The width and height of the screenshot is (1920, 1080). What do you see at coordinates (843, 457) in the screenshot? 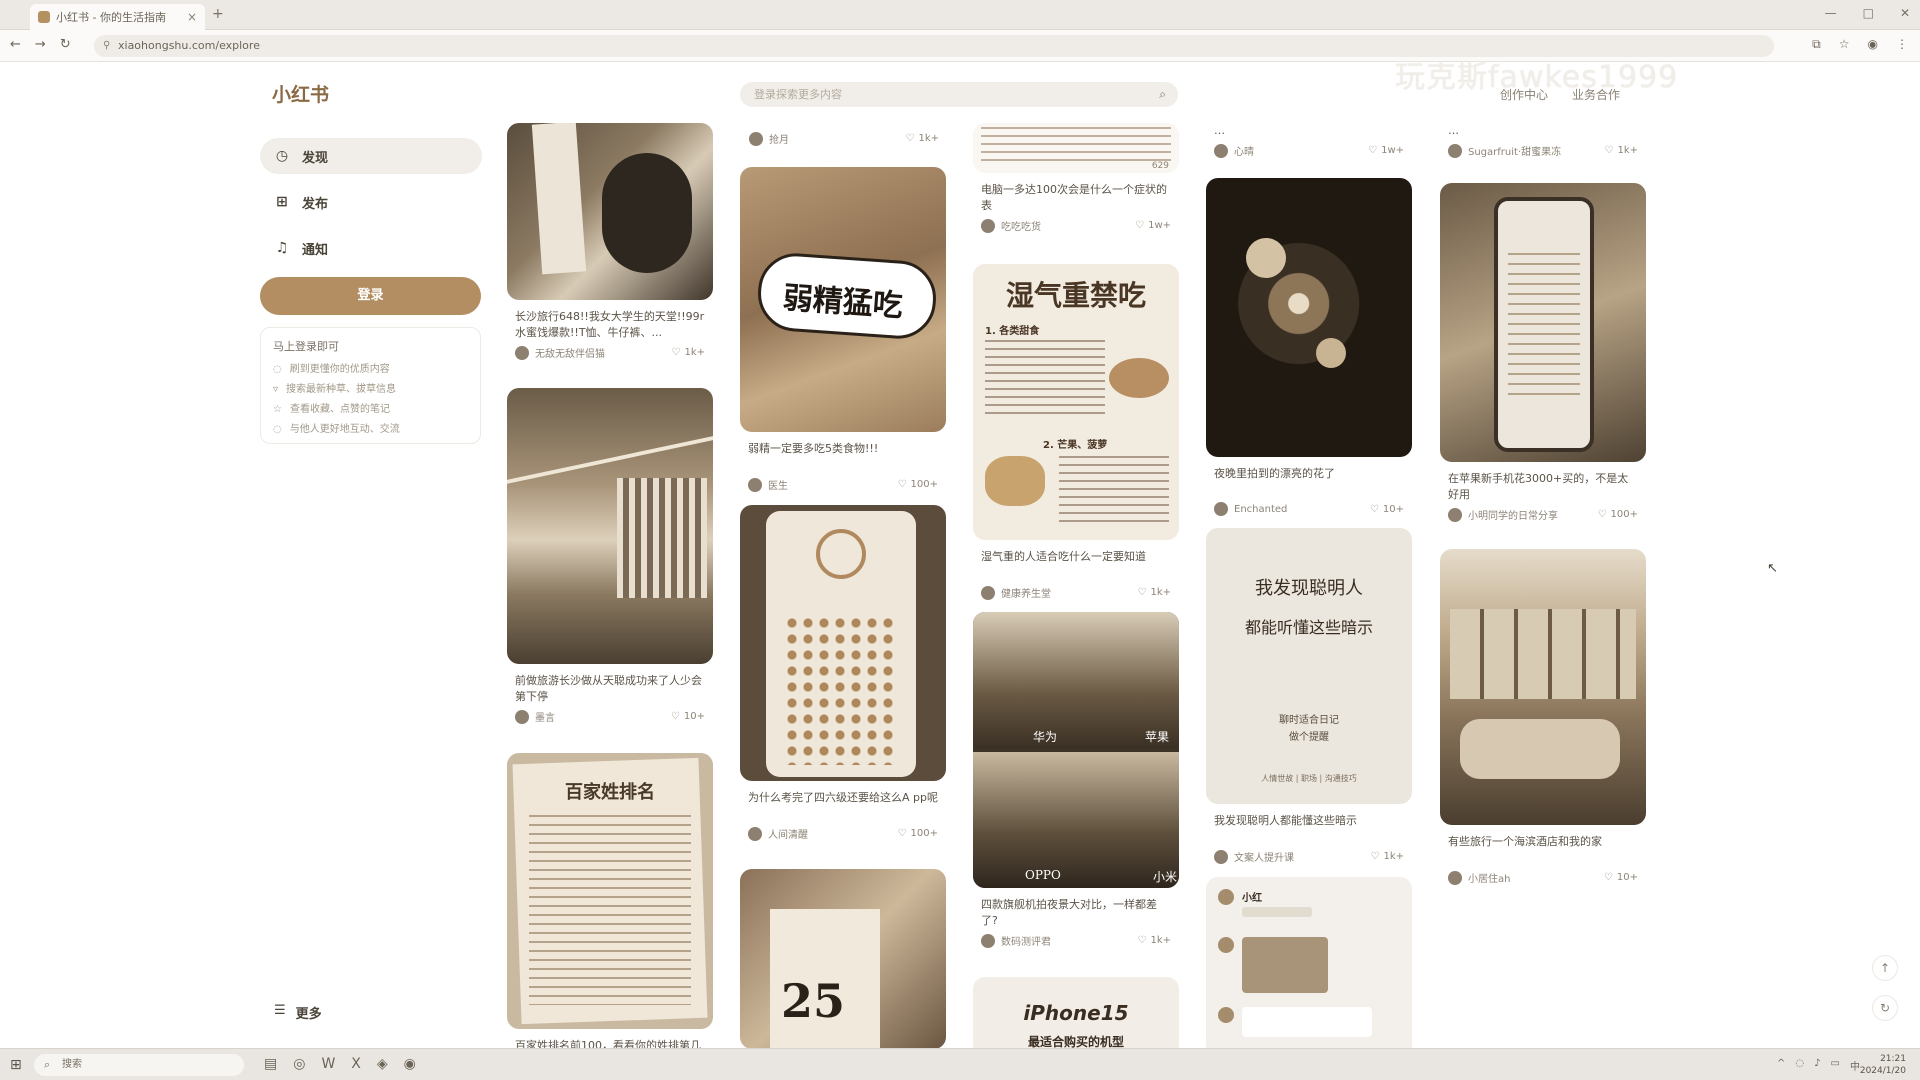
I see `note-title: 弱精一定要多吃5类食物!!!` at bounding box center [843, 457].